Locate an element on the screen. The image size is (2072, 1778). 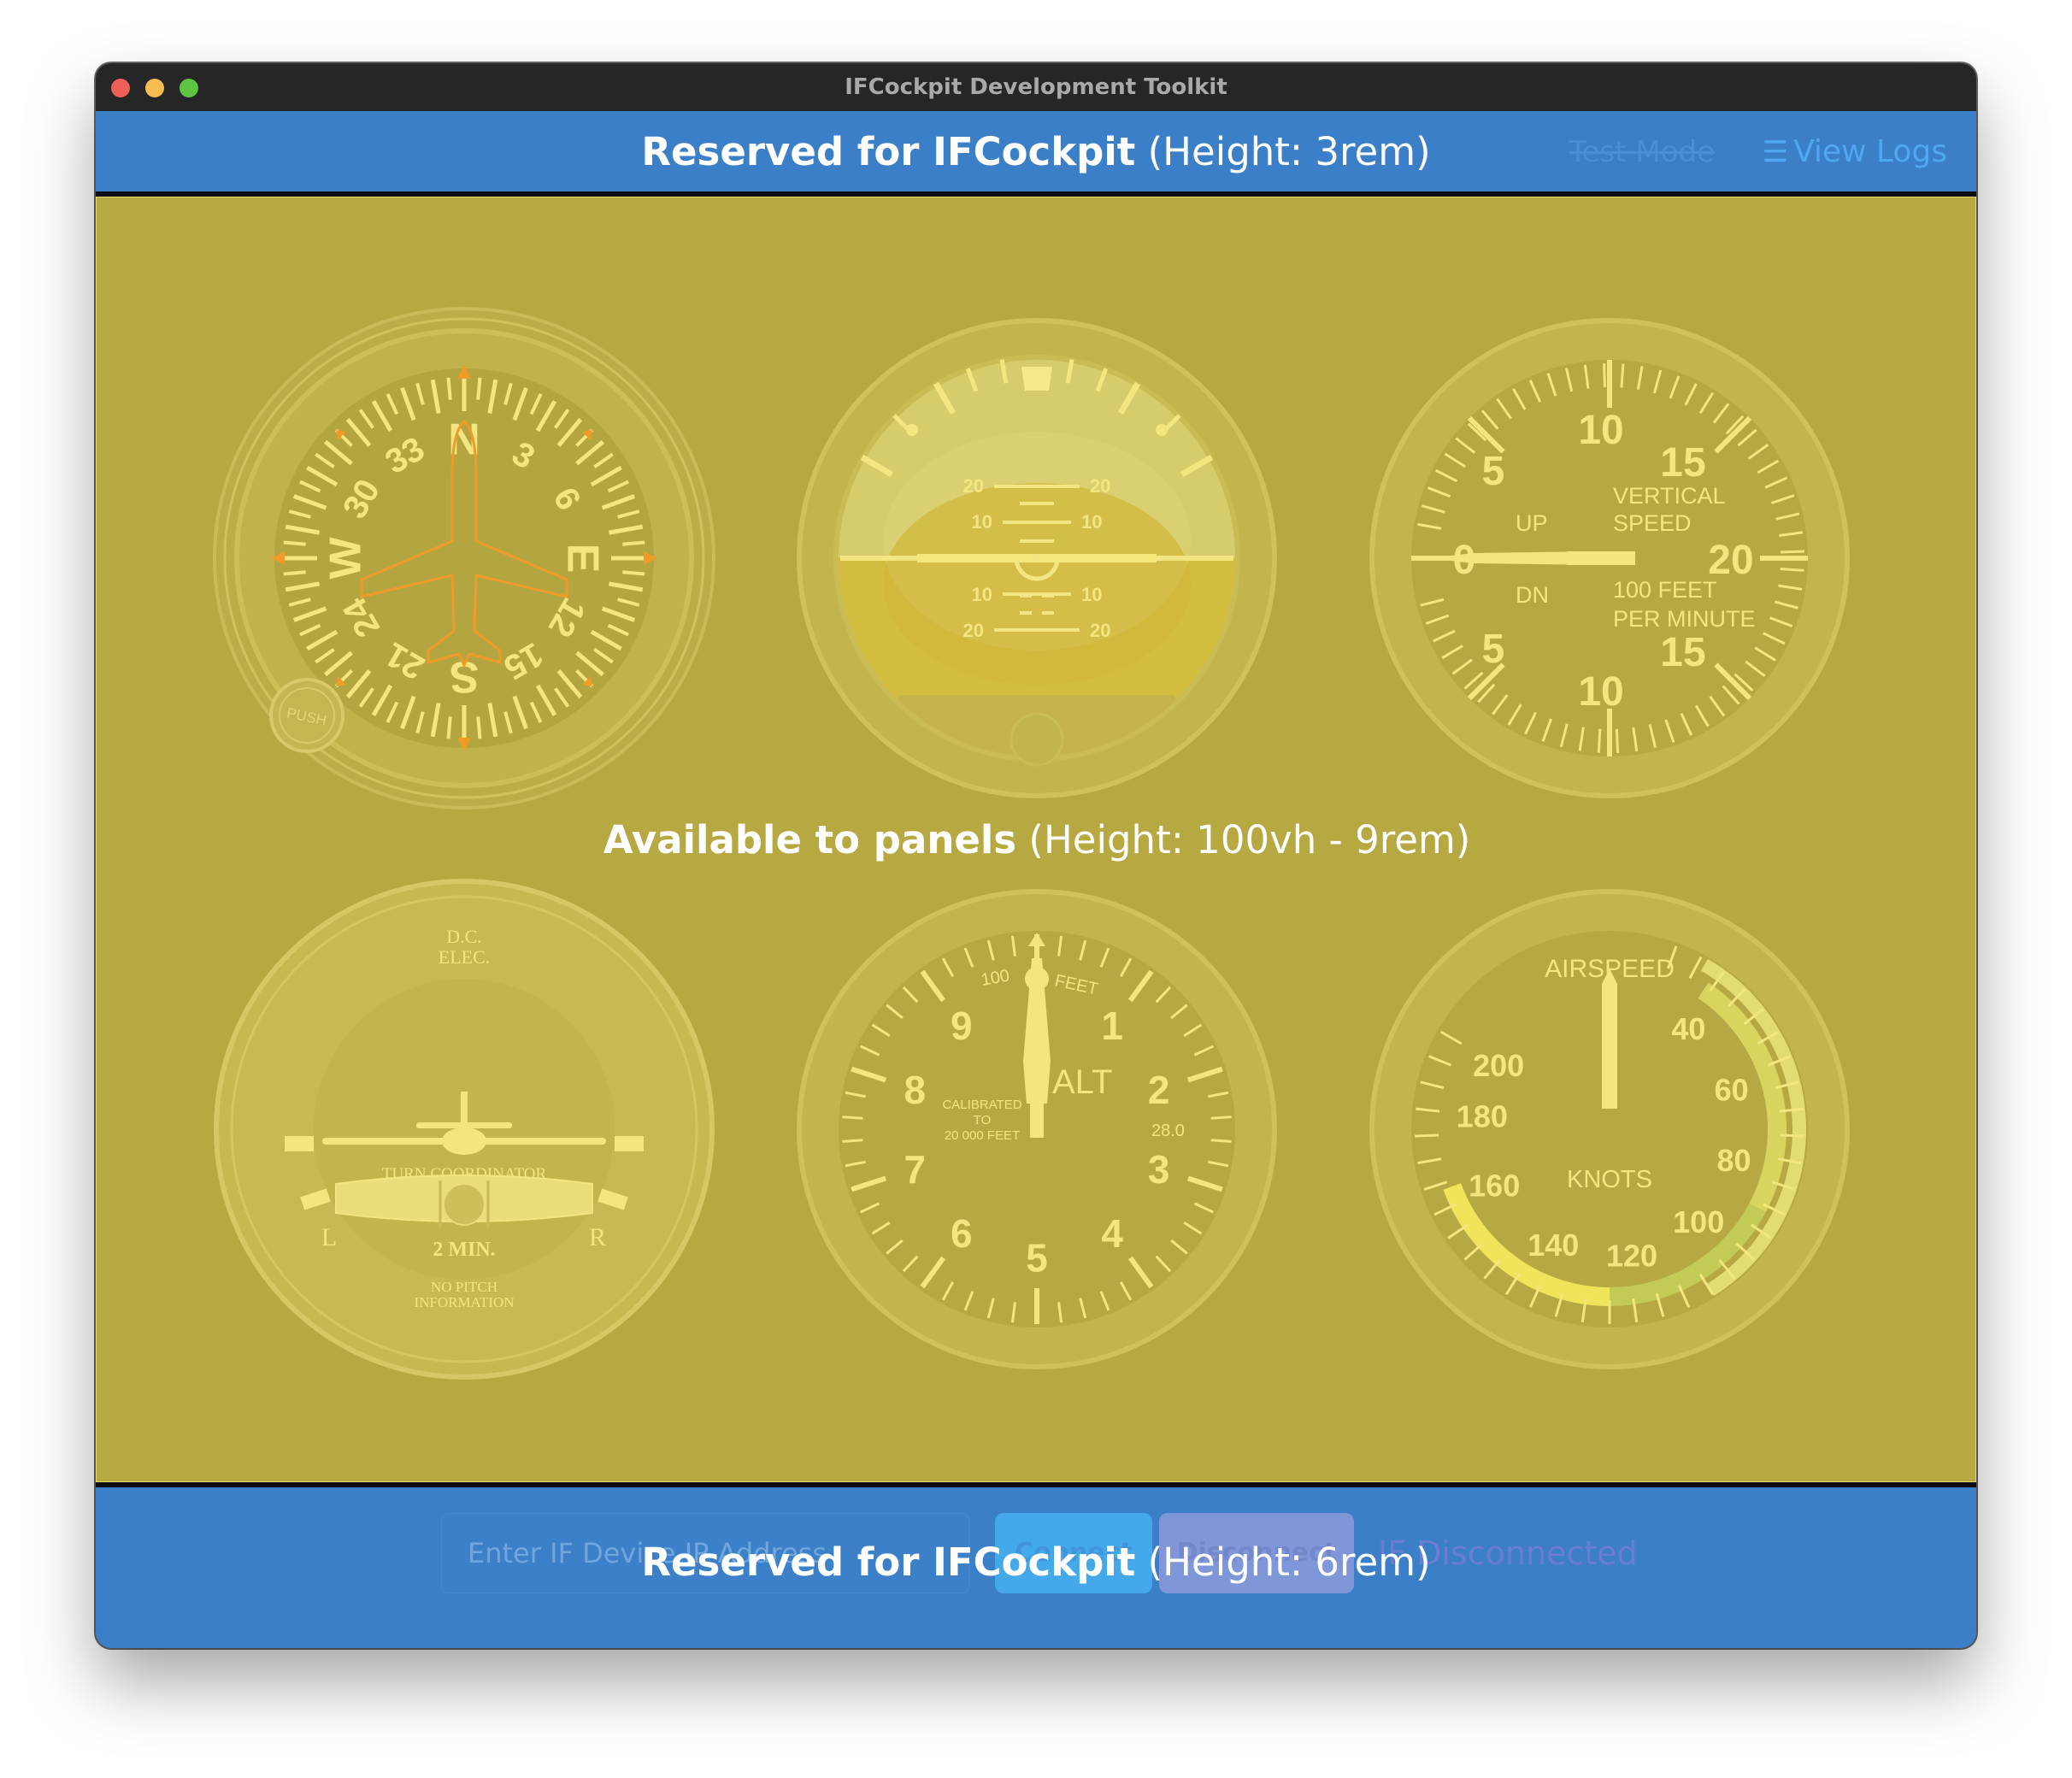
vsi-label-15-up: 15 is located at coordinates (1683, 463).